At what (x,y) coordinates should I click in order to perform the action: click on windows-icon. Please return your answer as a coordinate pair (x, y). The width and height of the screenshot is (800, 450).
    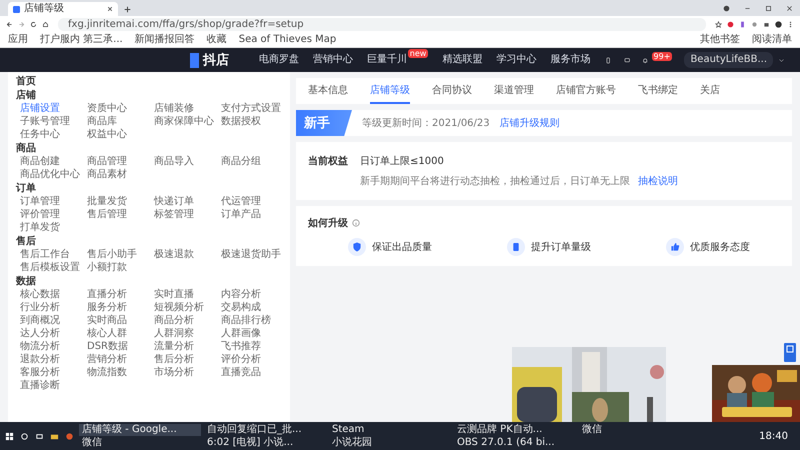
    Looking at the image, I should click on (9, 436).